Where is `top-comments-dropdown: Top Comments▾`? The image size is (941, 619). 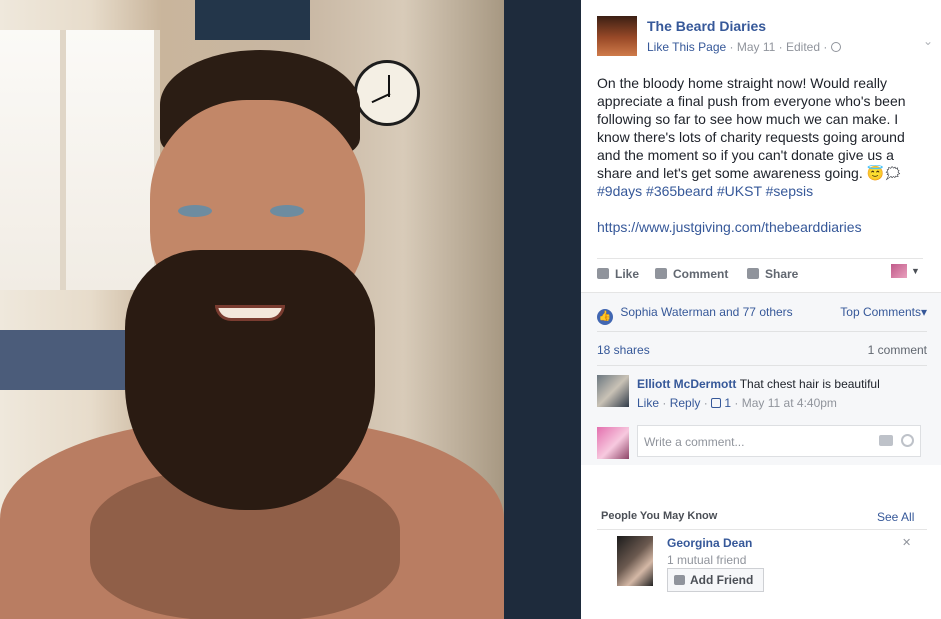
top-comments-dropdown: Top Comments▾ is located at coordinates (883, 312).